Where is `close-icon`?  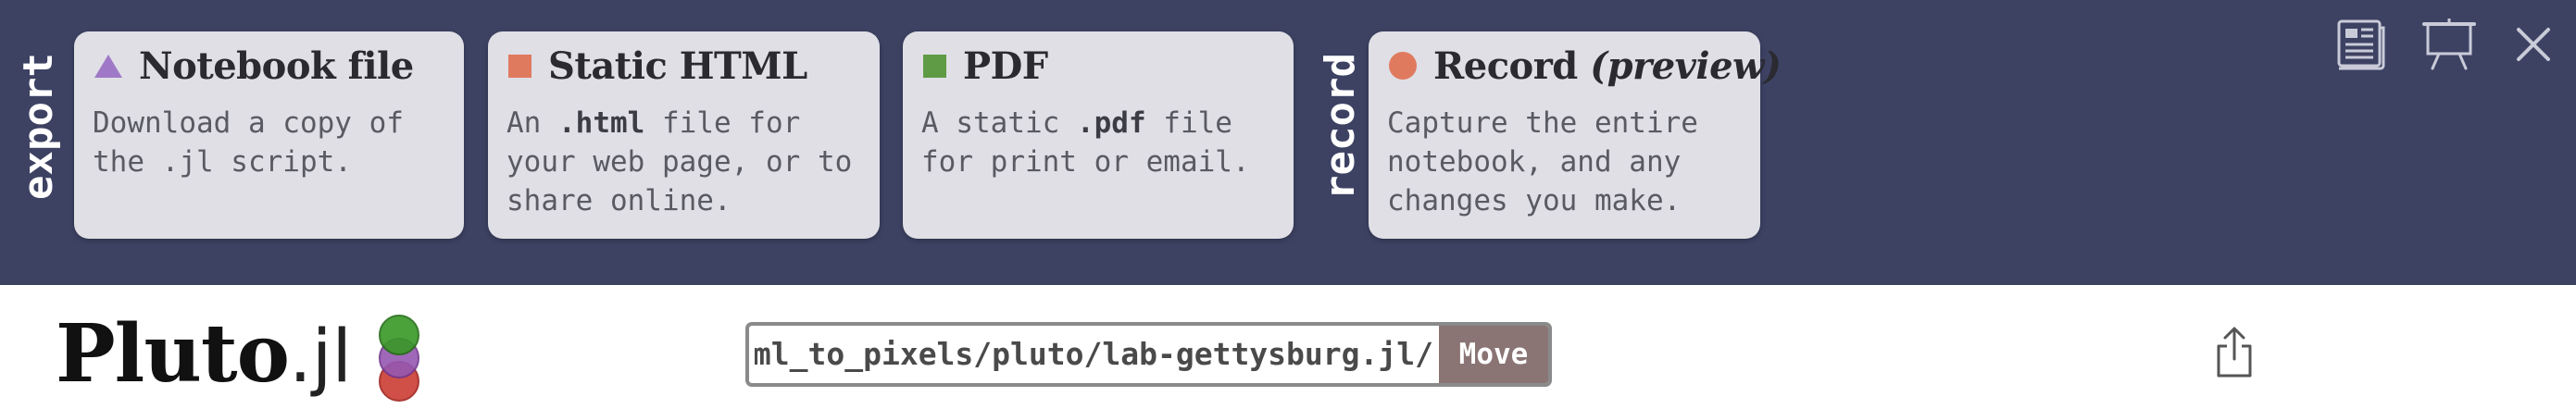 close-icon is located at coordinates (2533, 45).